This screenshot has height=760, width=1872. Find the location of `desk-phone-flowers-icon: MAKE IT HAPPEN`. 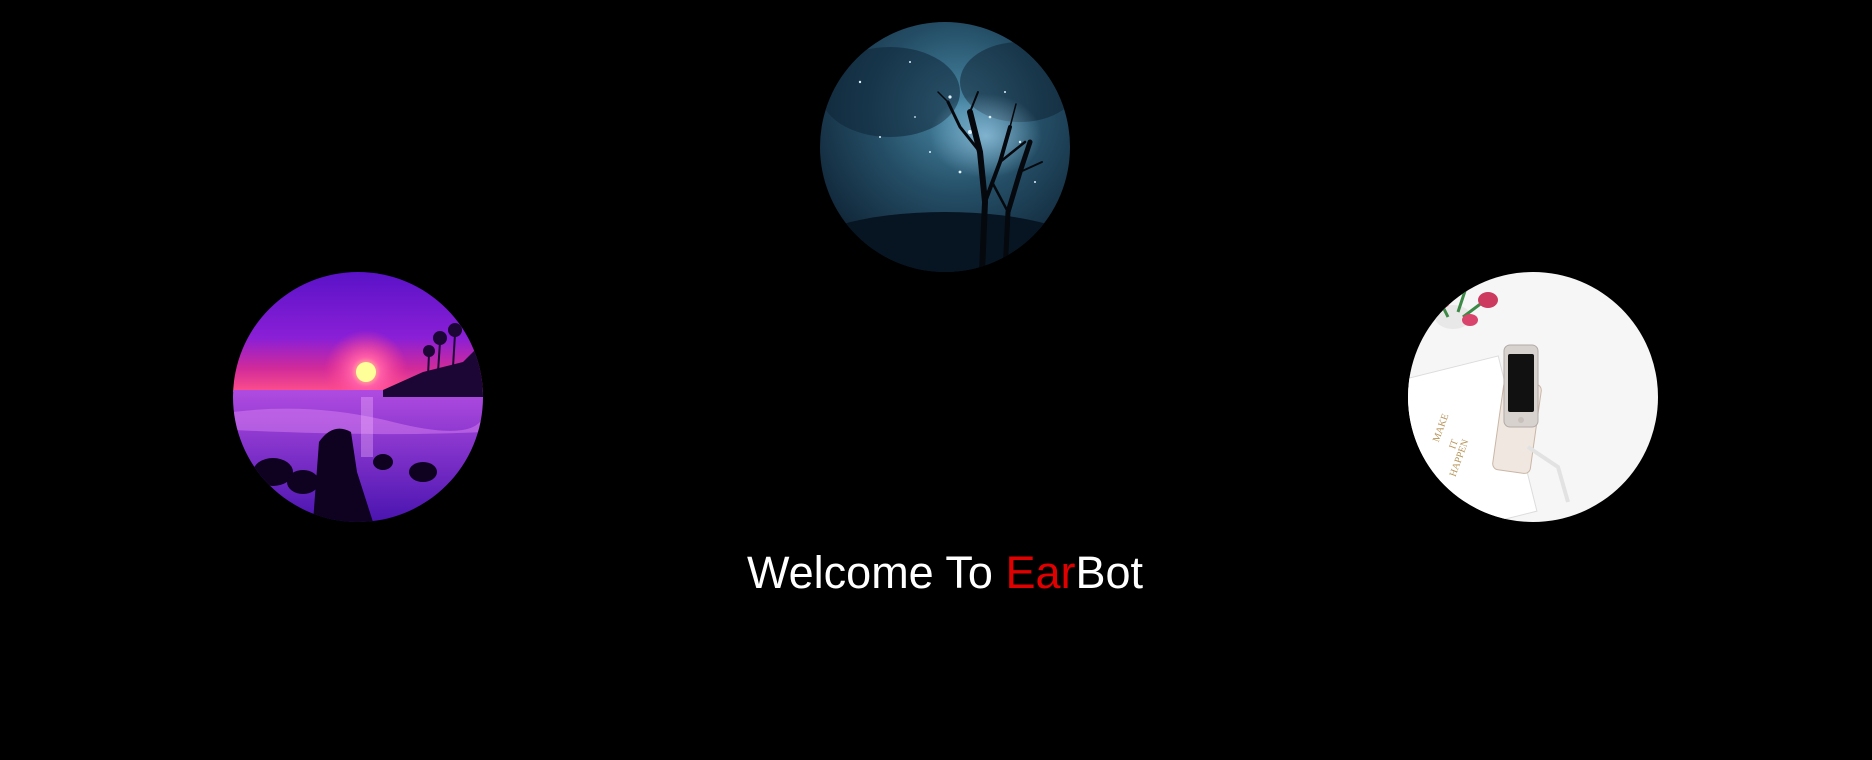

desk-phone-flowers-icon: MAKE IT HAPPEN is located at coordinates (1533, 397).